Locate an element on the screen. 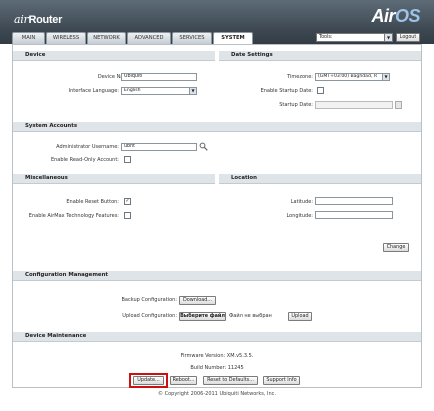 The height and width of the screenshot is (411, 434). airmax-features-checkbox is located at coordinates (127, 215).